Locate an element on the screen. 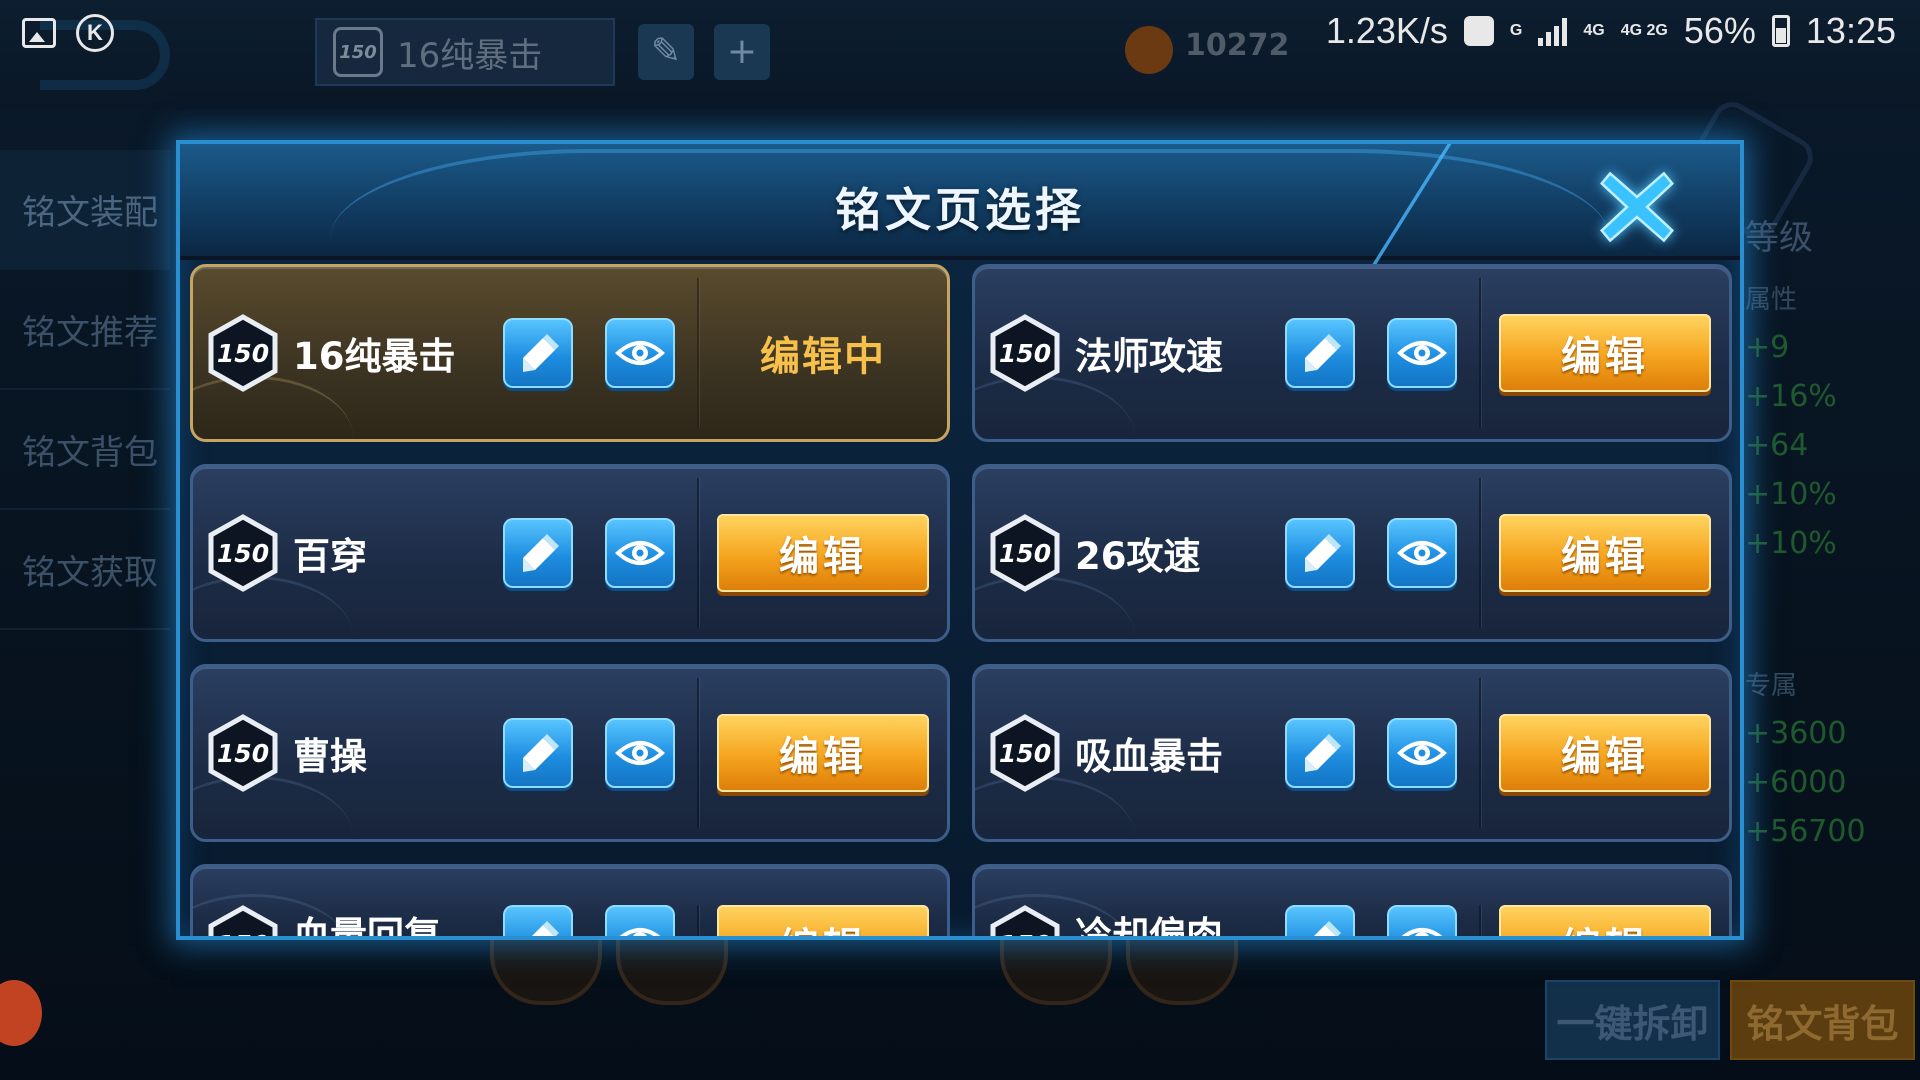 The image size is (1920, 1080). sidebar-item-equip: 铭文装配 is located at coordinates (85, 210).